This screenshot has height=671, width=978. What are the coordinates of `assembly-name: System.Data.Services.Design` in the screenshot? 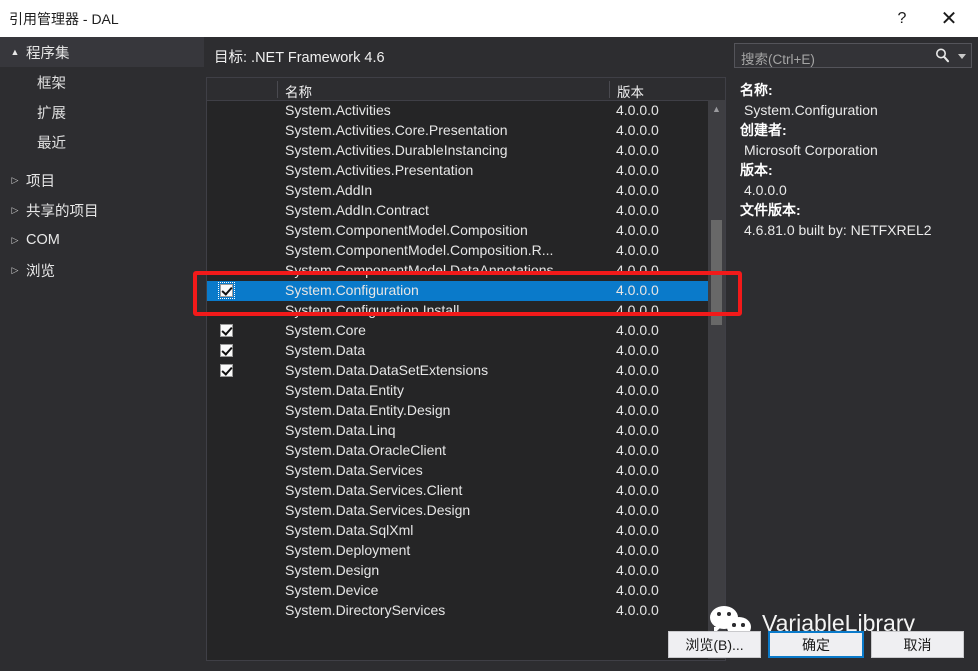 It's located at (378, 510).